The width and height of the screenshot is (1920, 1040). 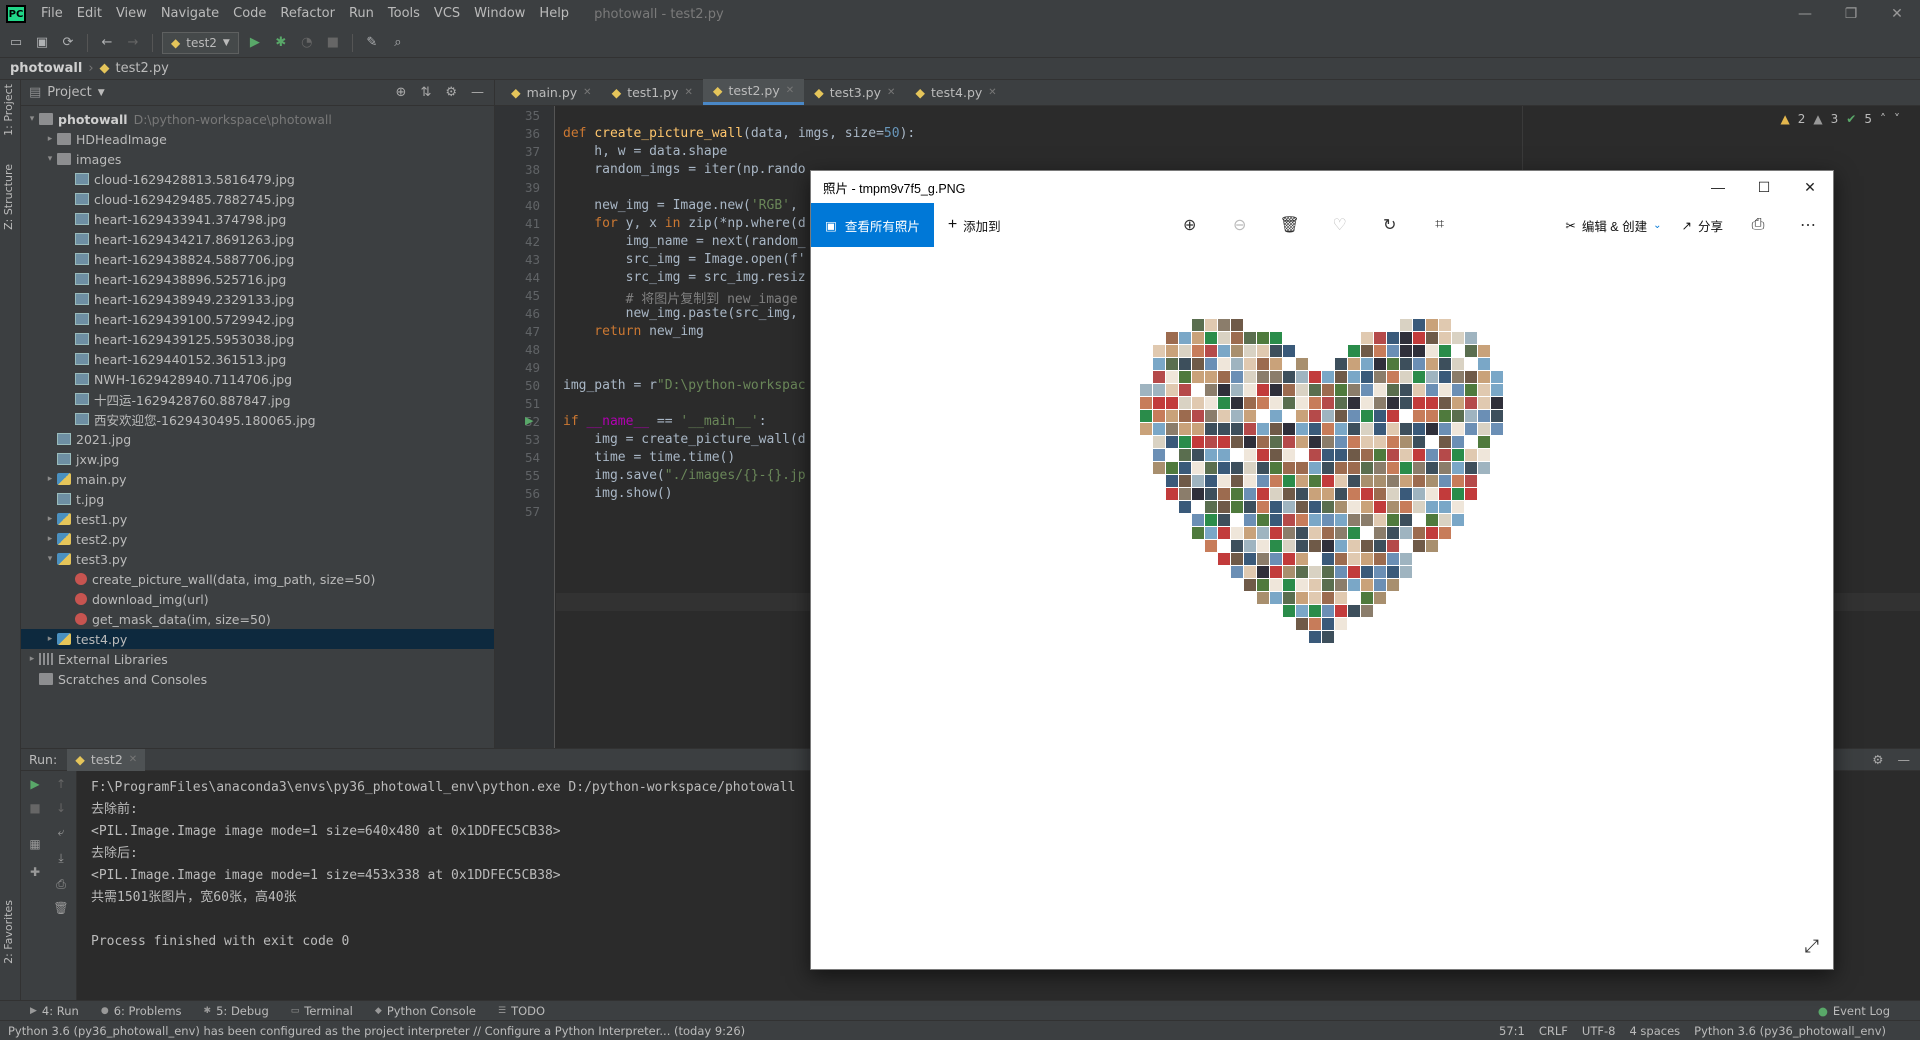 I want to click on caret-position: 57:1, so click(x=1512, y=1031).